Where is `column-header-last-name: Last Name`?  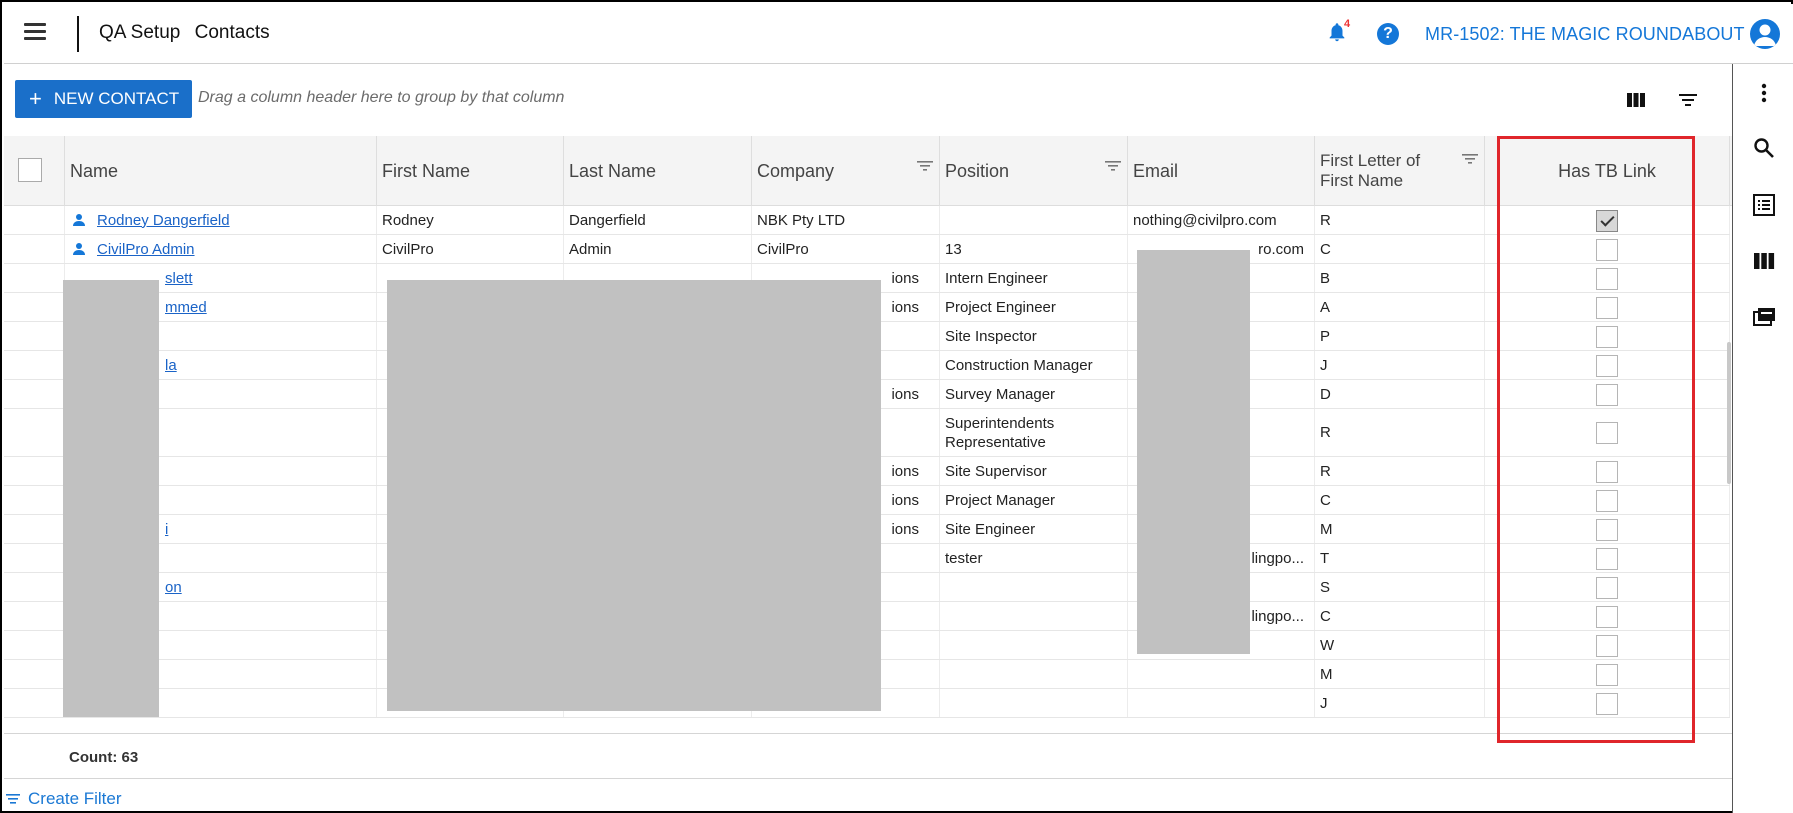
column-header-last-name: Last Name is located at coordinates (658, 171).